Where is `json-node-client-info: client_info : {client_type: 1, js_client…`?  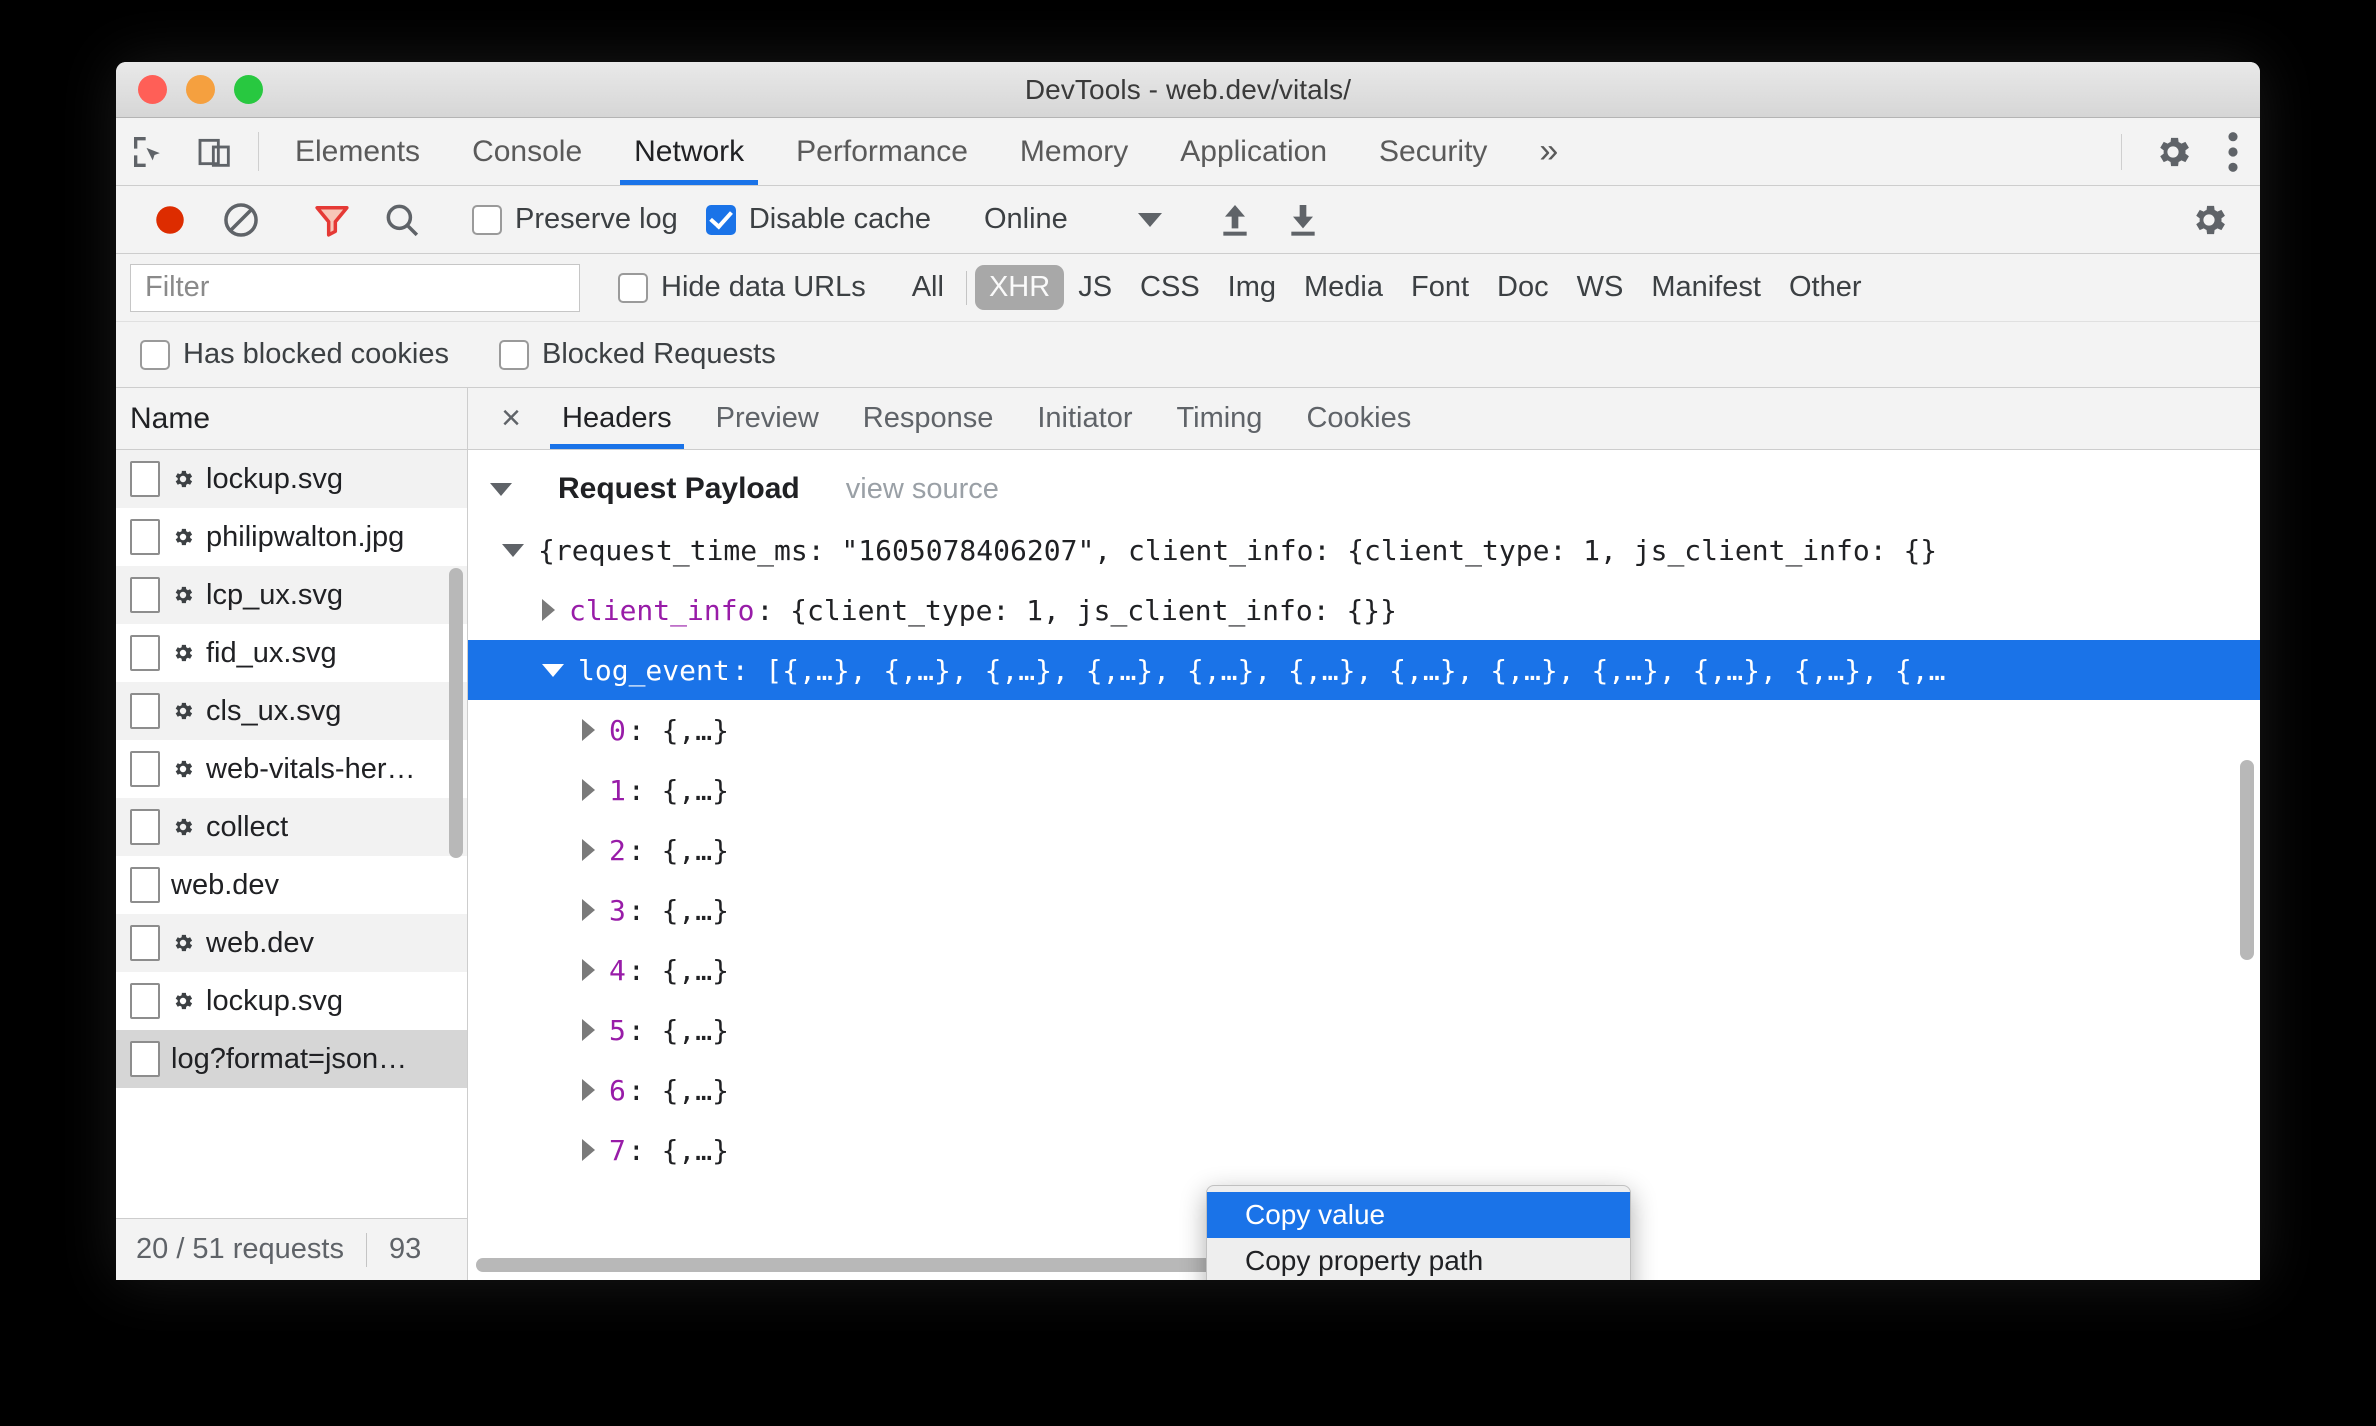
json-node-client-info: client_info : {client_type: 1, js_client… is located at coordinates (1364, 610).